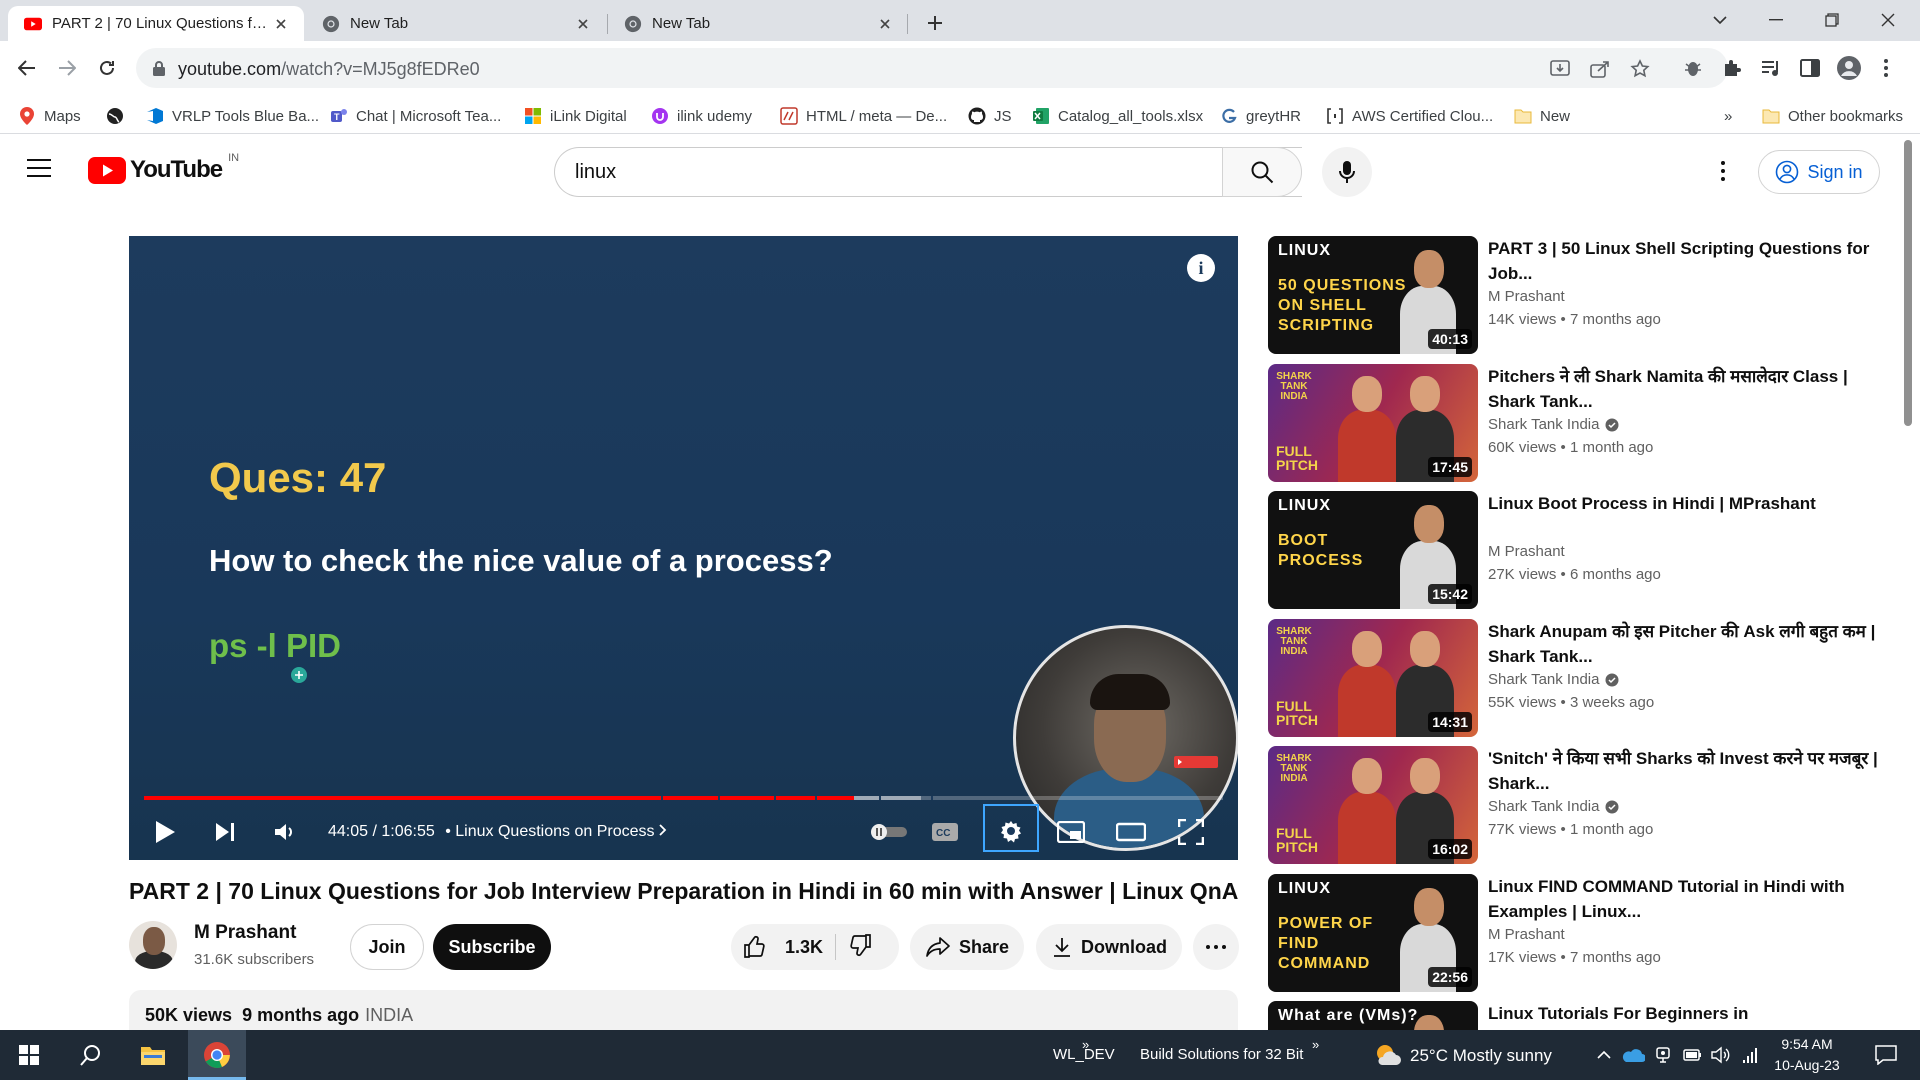 This screenshot has width=1920, height=1080. I want to click on theater-mode-button, so click(1131, 832).